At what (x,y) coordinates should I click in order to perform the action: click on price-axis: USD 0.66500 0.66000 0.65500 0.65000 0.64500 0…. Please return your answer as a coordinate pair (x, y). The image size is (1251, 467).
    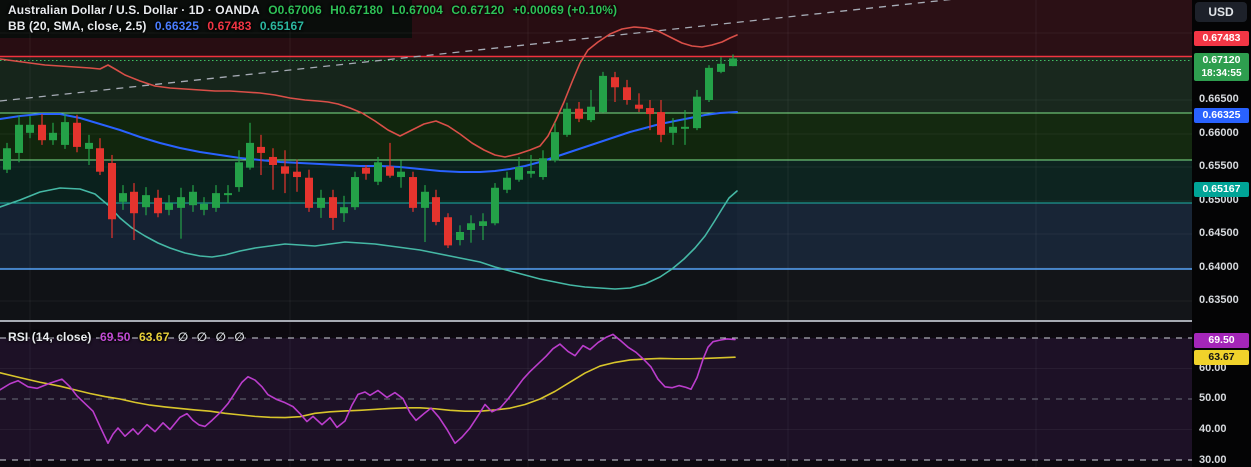
    Looking at the image, I should click on (1221, 233).